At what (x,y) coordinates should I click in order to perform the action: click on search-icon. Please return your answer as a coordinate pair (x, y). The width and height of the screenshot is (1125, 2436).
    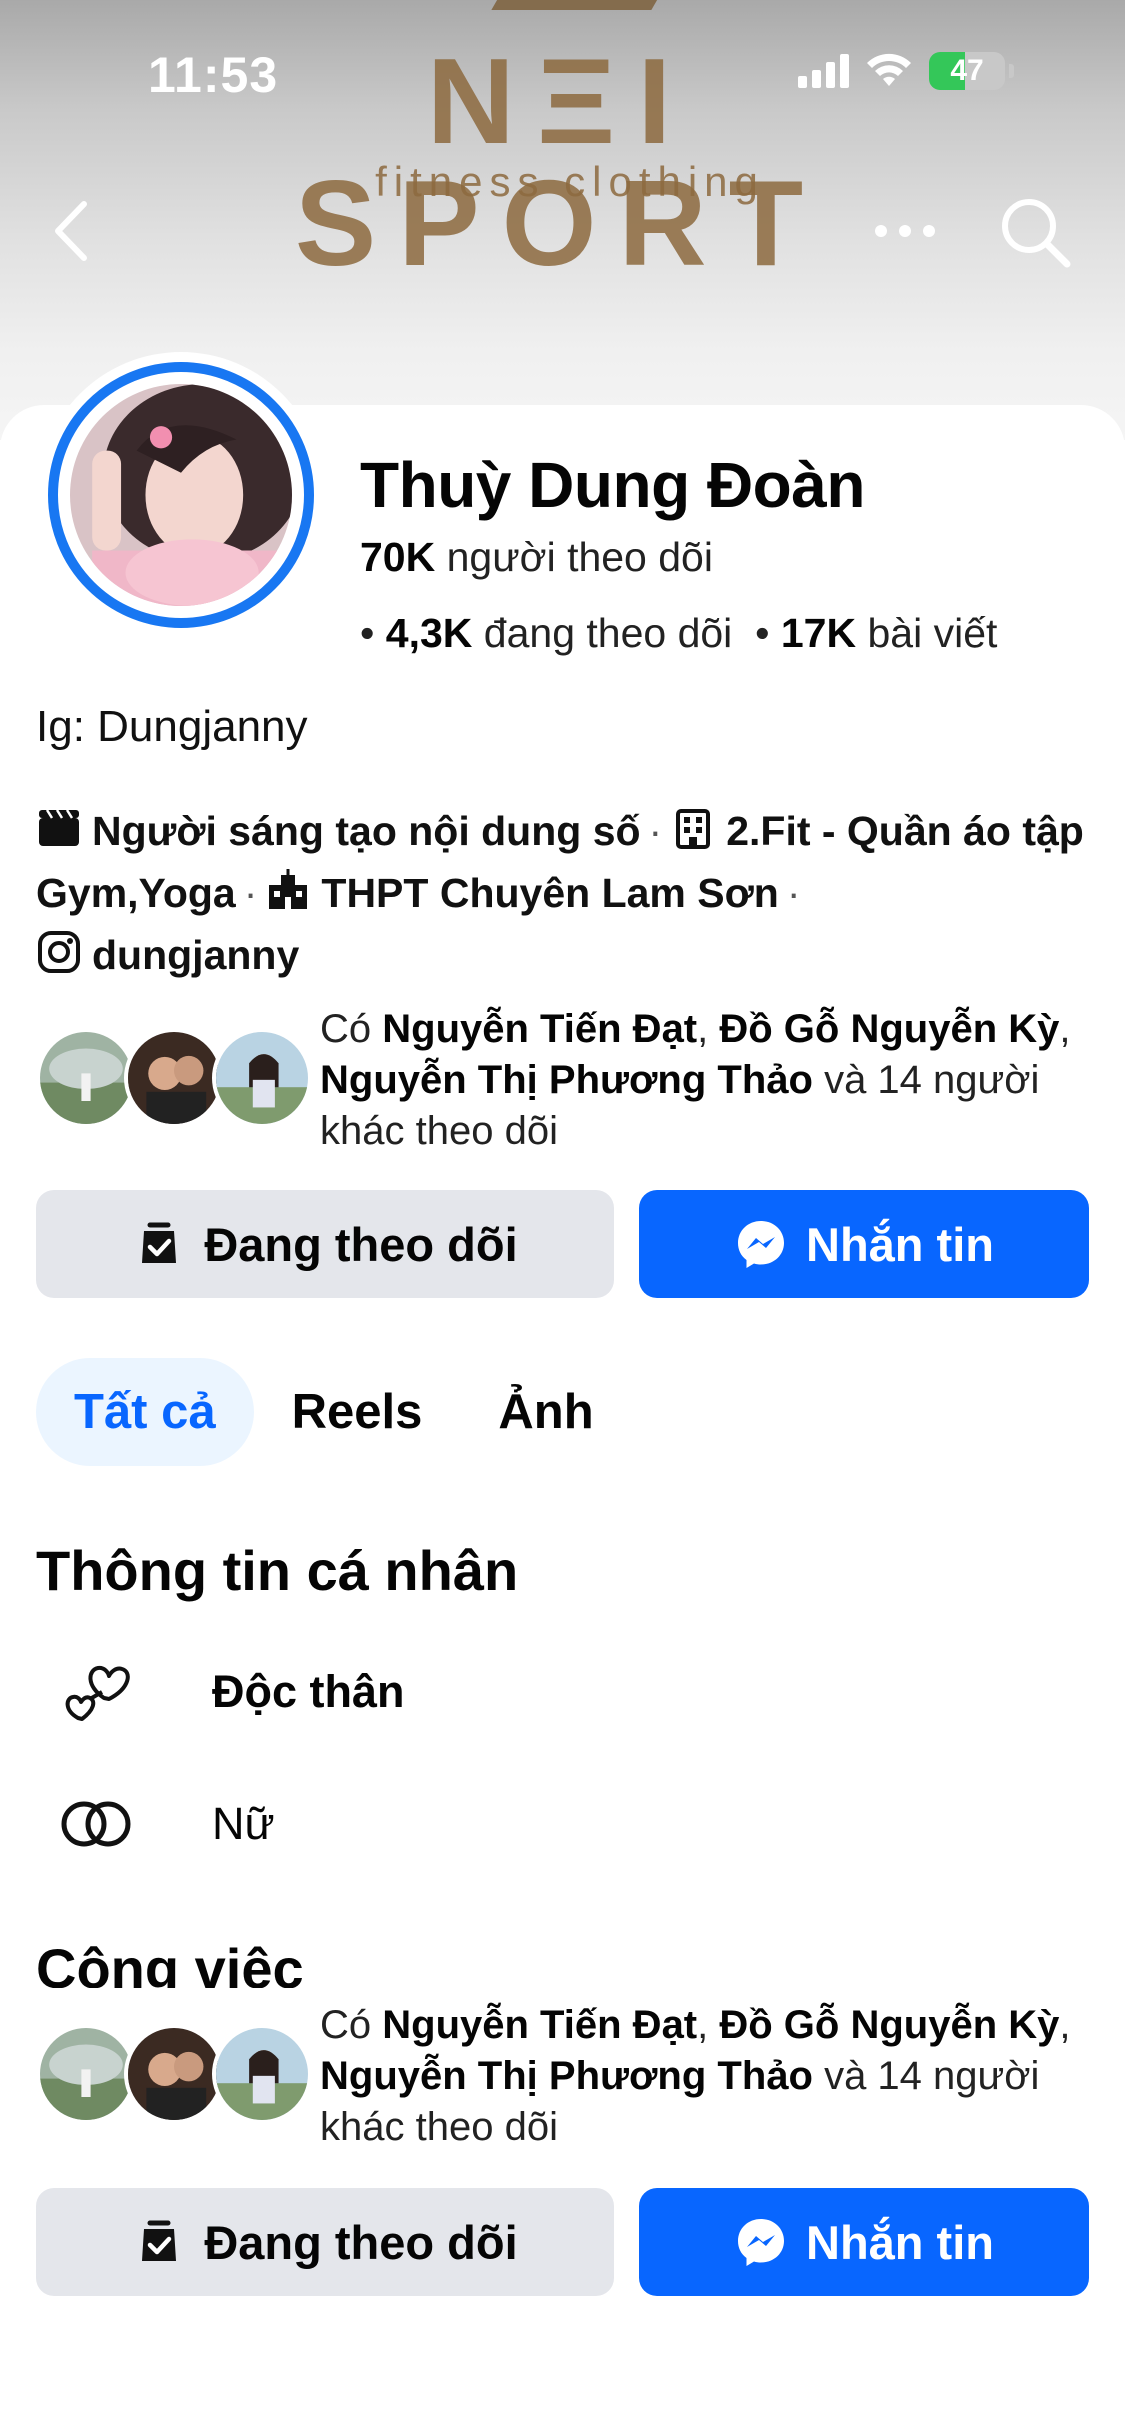
    Looking at the image, I should click on (1035, 232).